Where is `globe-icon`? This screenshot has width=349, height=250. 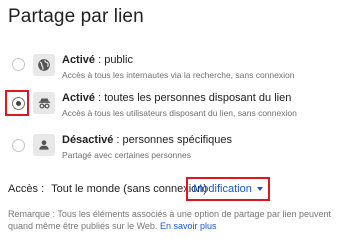
globe-icon is located at coordinates (44, 65).